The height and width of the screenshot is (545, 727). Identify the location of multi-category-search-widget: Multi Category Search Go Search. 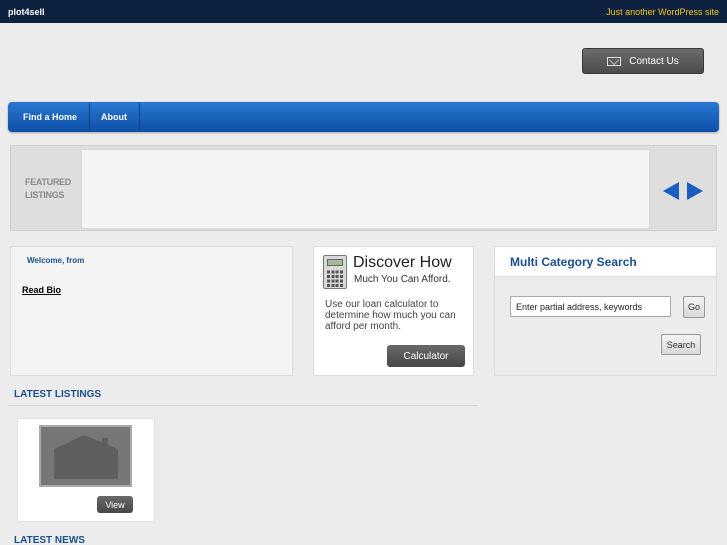
(605, 311).